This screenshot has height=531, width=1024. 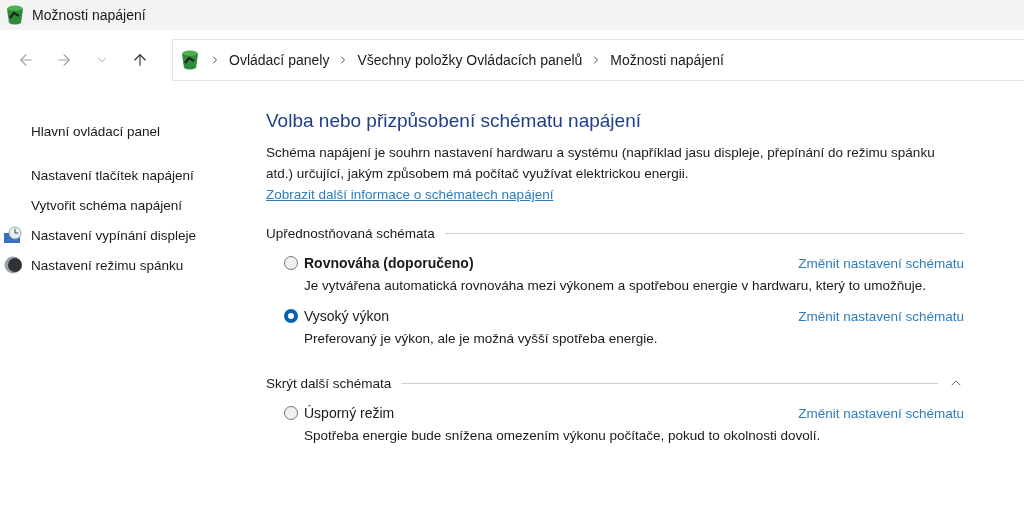 I want to click on sidebar-link: Vytvořit schéma napájení, so click(x=107, y=205).